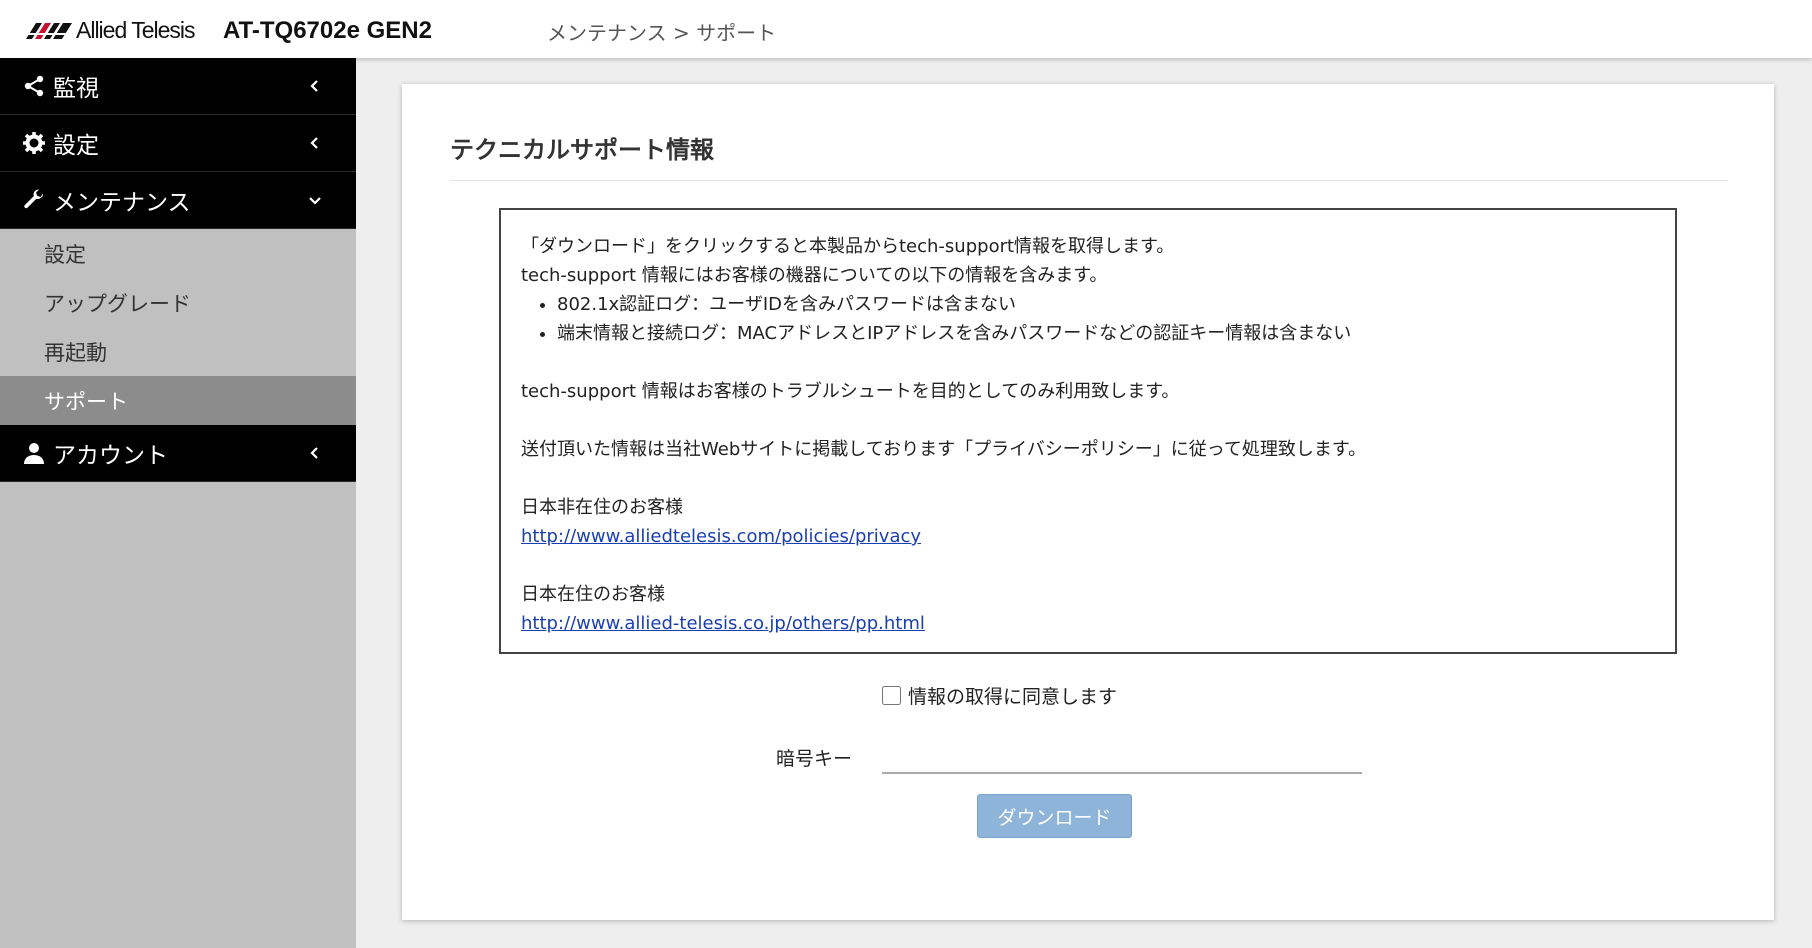 The image size is (1812, 948). I want to click on sidebar-subitem-settings: 設定, so click(178, 253).